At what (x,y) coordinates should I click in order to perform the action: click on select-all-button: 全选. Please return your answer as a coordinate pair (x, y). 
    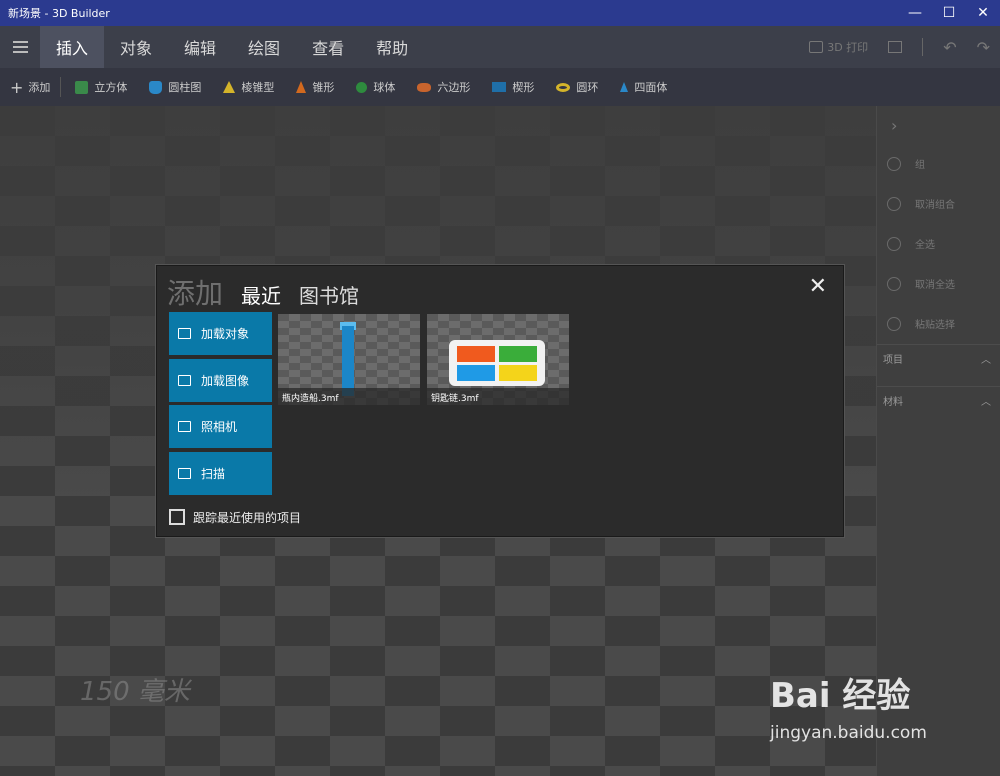
    Looking at the image, I should click on (938, 243).